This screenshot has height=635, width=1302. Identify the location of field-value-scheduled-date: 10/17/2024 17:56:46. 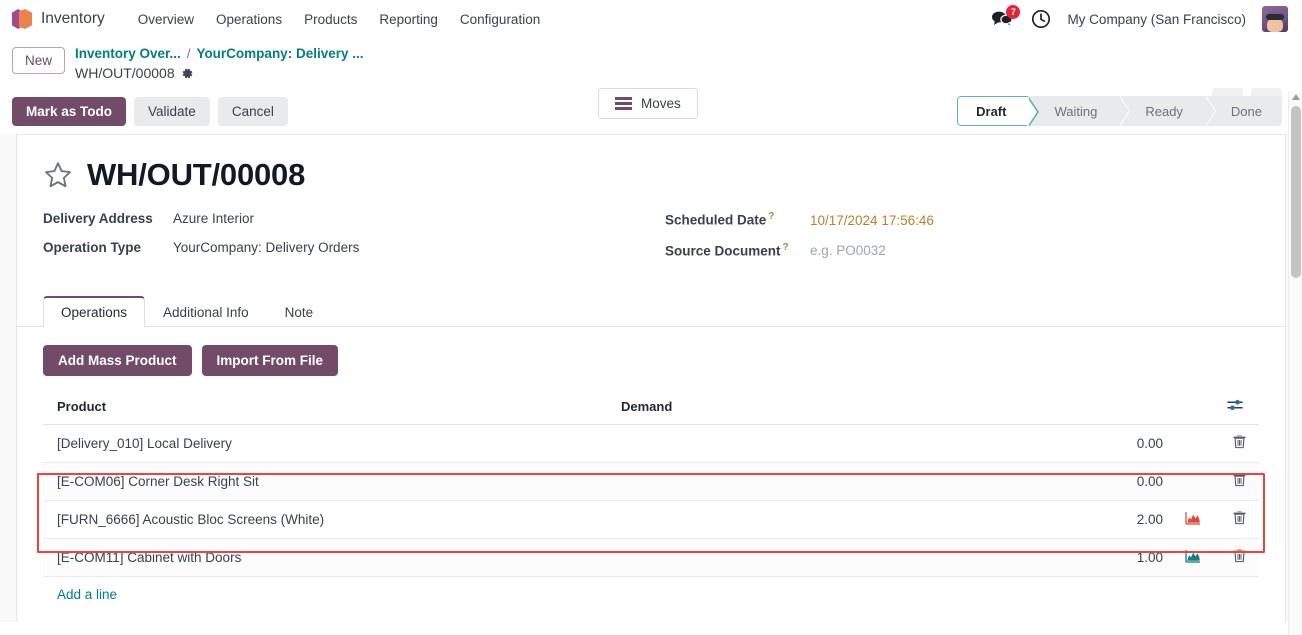
(872, 220).